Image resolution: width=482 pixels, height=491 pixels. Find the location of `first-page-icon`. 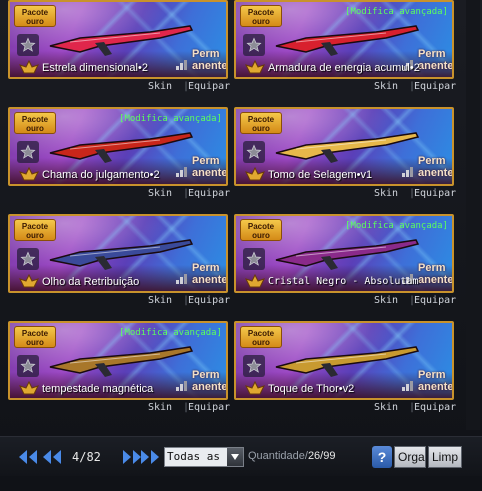

first-page-icon is located at coordinates (28, 457).